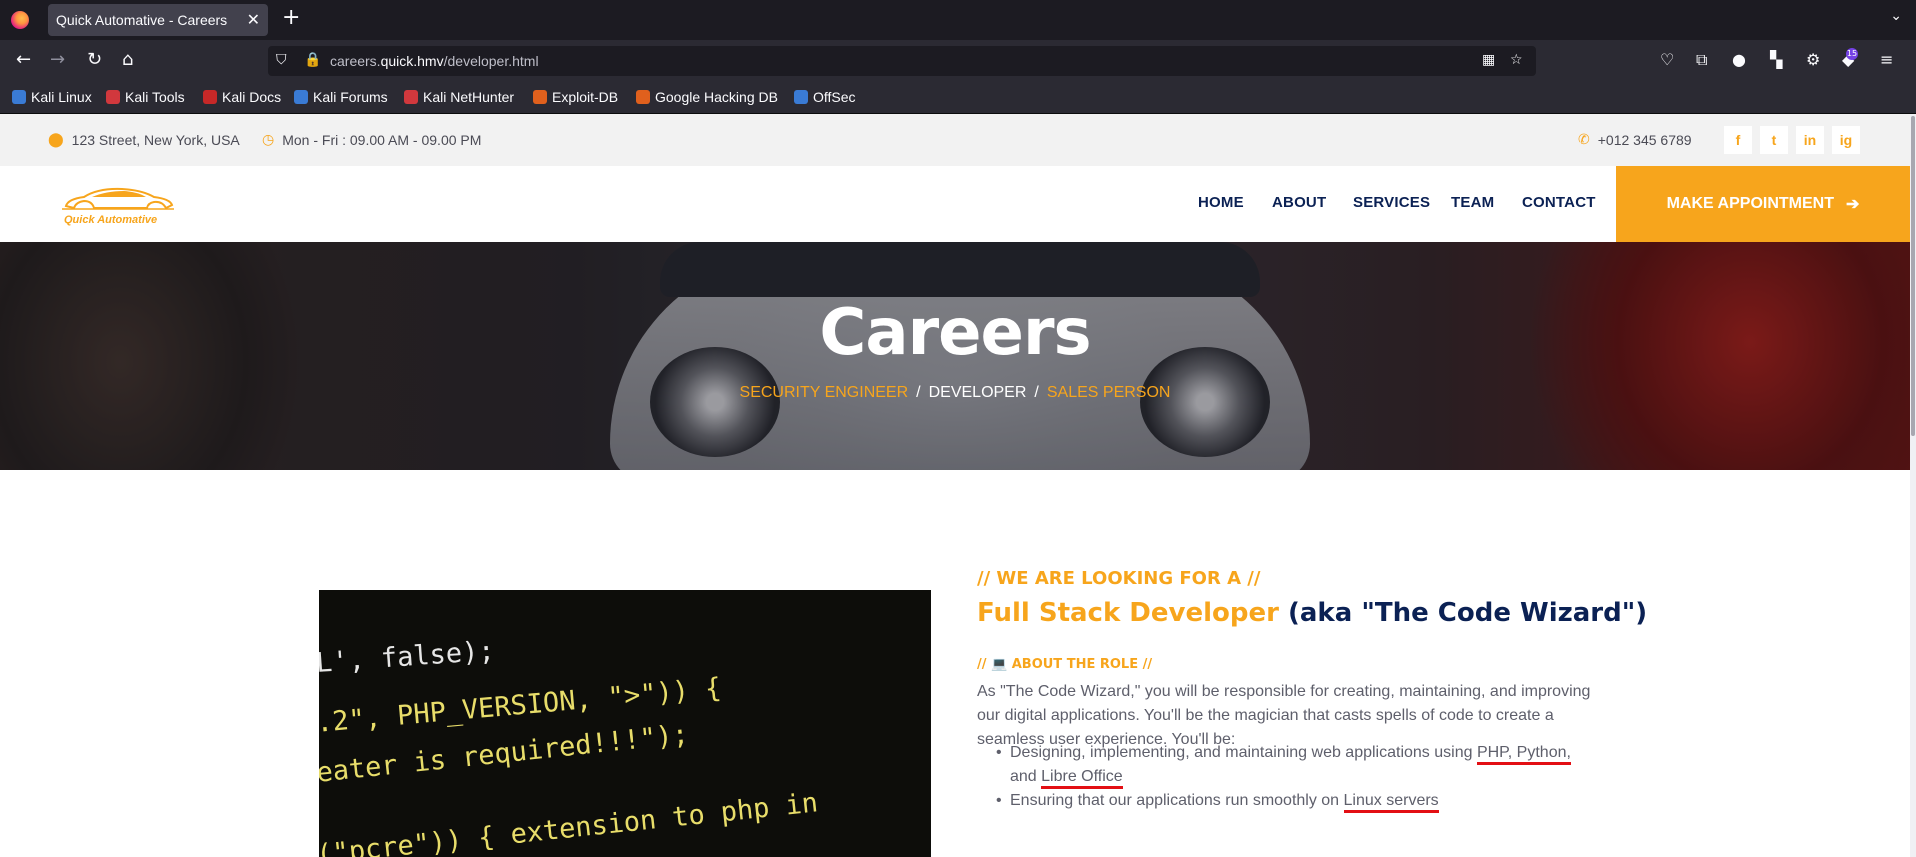 Image resolution: width=1916 pixels, height=857 pixels. Describe the element at coordinates (242, 97) in the screenshot. I see `bookmark-kali-docs: Kali Docs` at that location.